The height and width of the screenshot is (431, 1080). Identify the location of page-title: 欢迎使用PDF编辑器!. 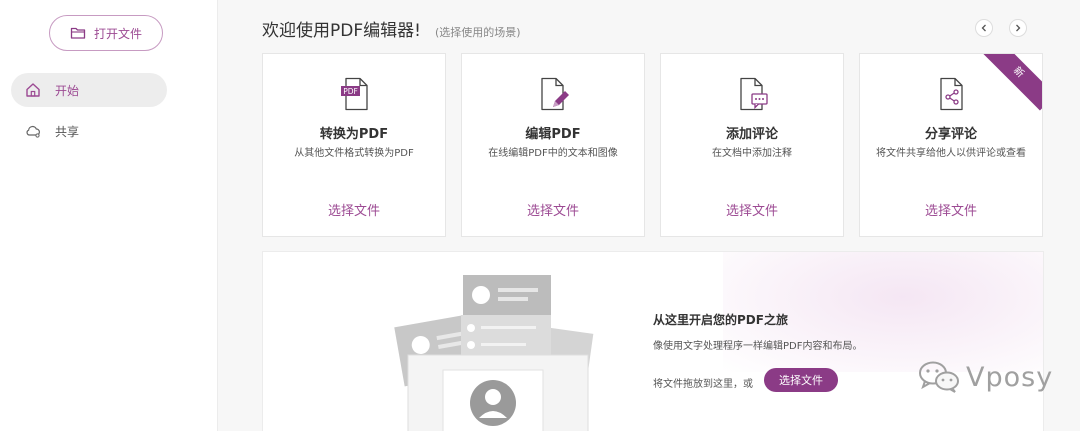
(341, 31).